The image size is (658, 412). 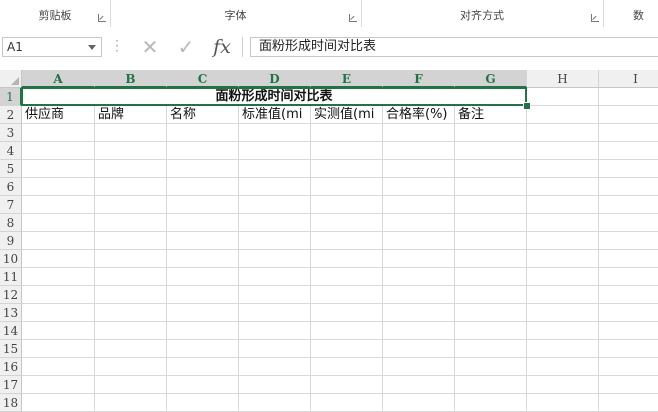 What do you see at coordinates (11, 205) in the screenshot?
I see `row-header-7: 7` at bounding box center [11, 205].